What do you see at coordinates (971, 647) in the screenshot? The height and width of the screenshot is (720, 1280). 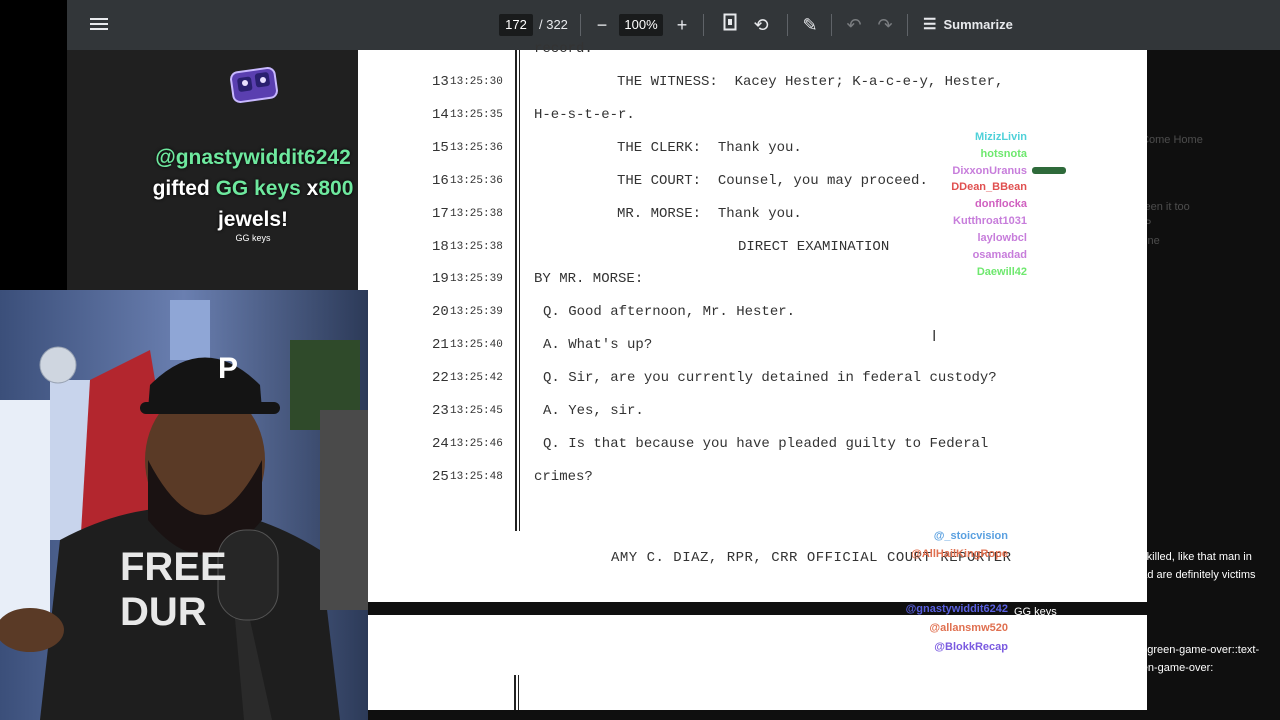 I see `chat-username: @BlokkRecap` at bounding box center [971, 647].